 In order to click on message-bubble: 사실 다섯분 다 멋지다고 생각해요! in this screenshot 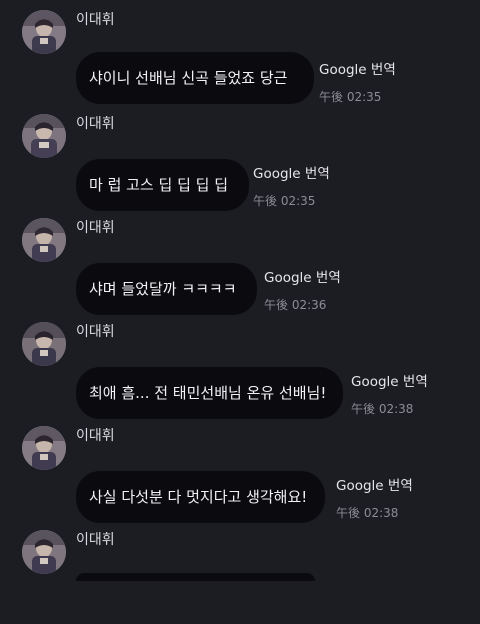, I will do `click(200, 497)`.